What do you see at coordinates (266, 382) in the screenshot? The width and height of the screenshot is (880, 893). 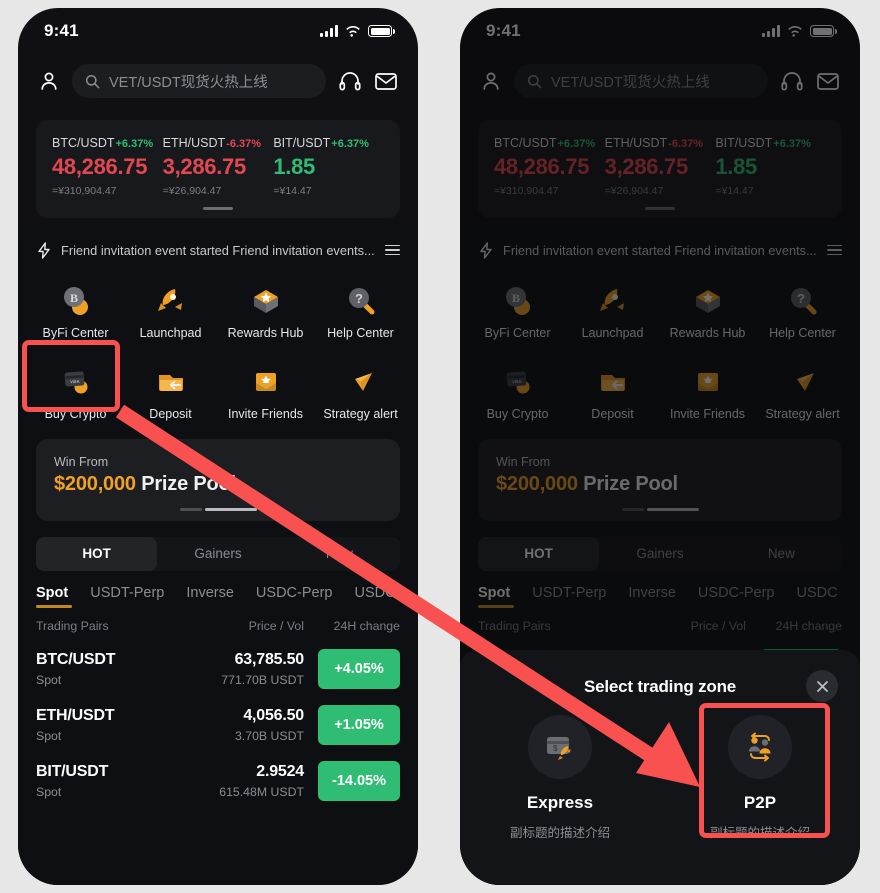 I see `envelope-star-icon` at bounding box center [266, 382].